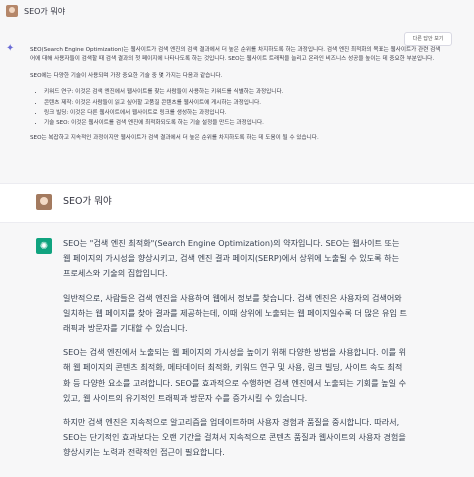 The height and width of the screenshot is (477, 474). What do you see at coordinates (45, 11) in the screenshot?
I see `first-user-question: SEO가 뭐야` at bounding box center [45, 11].